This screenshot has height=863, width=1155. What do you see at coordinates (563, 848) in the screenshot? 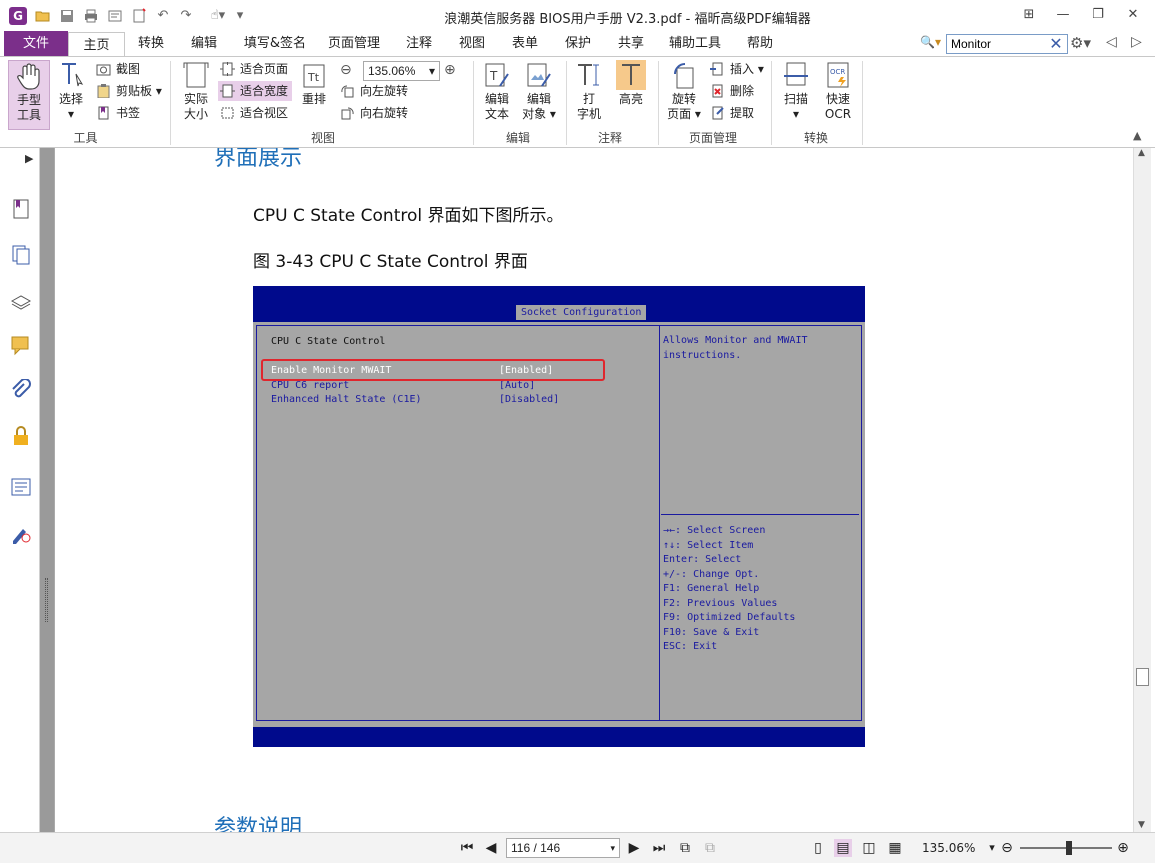
I see `page-number-input: 116 / 146 ▾` at bounding box center [563, 848].